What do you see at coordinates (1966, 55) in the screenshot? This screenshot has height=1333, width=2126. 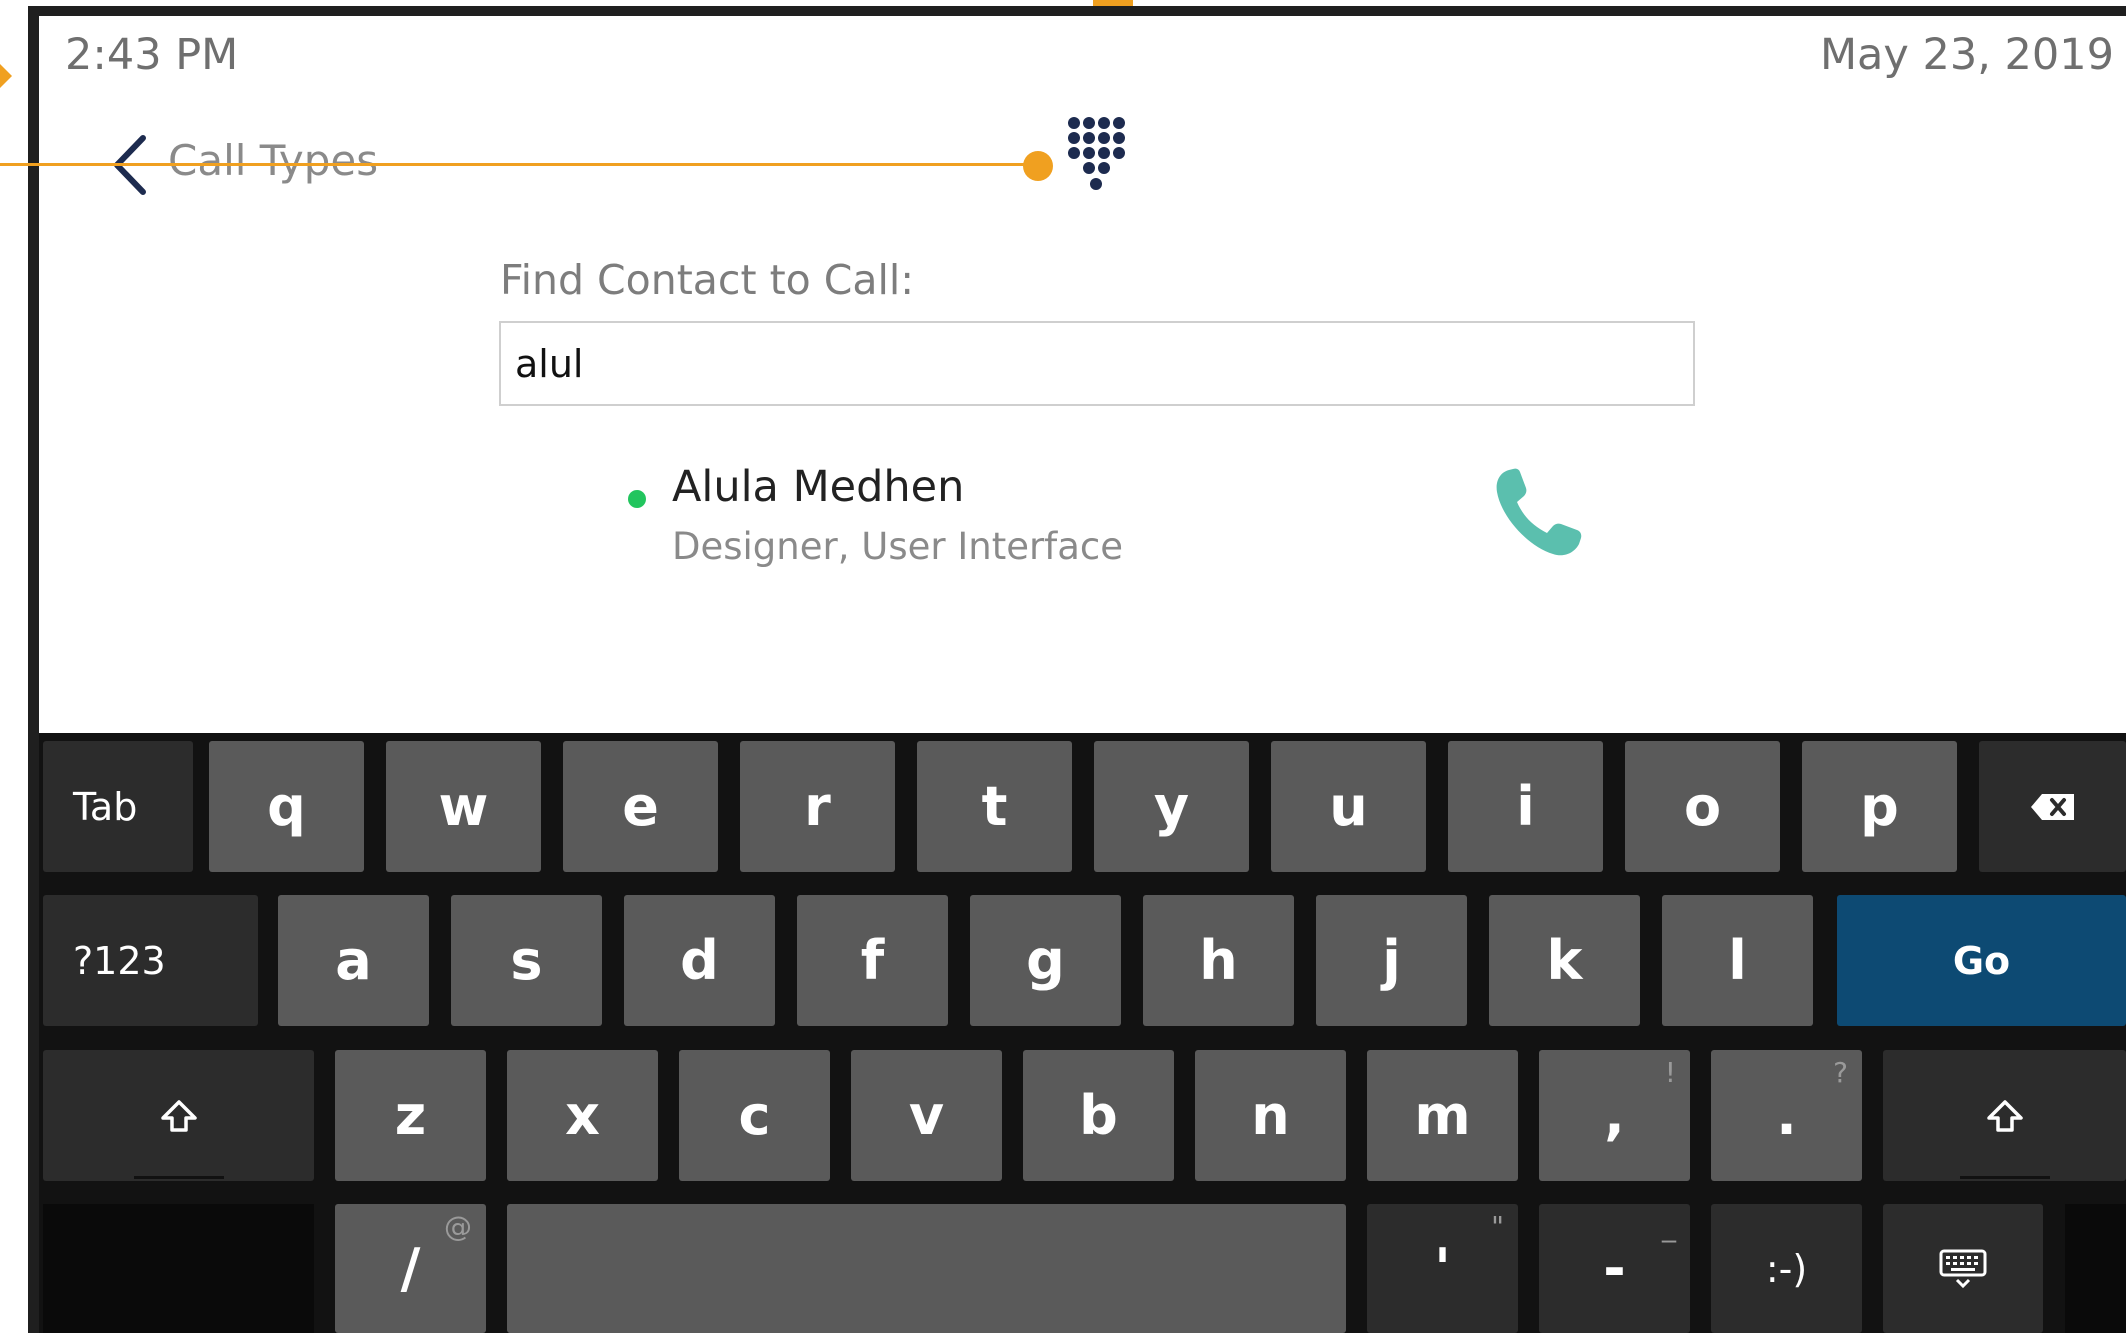 I see `status-date: May 23, 2019` at bounding box center [1966, 55].